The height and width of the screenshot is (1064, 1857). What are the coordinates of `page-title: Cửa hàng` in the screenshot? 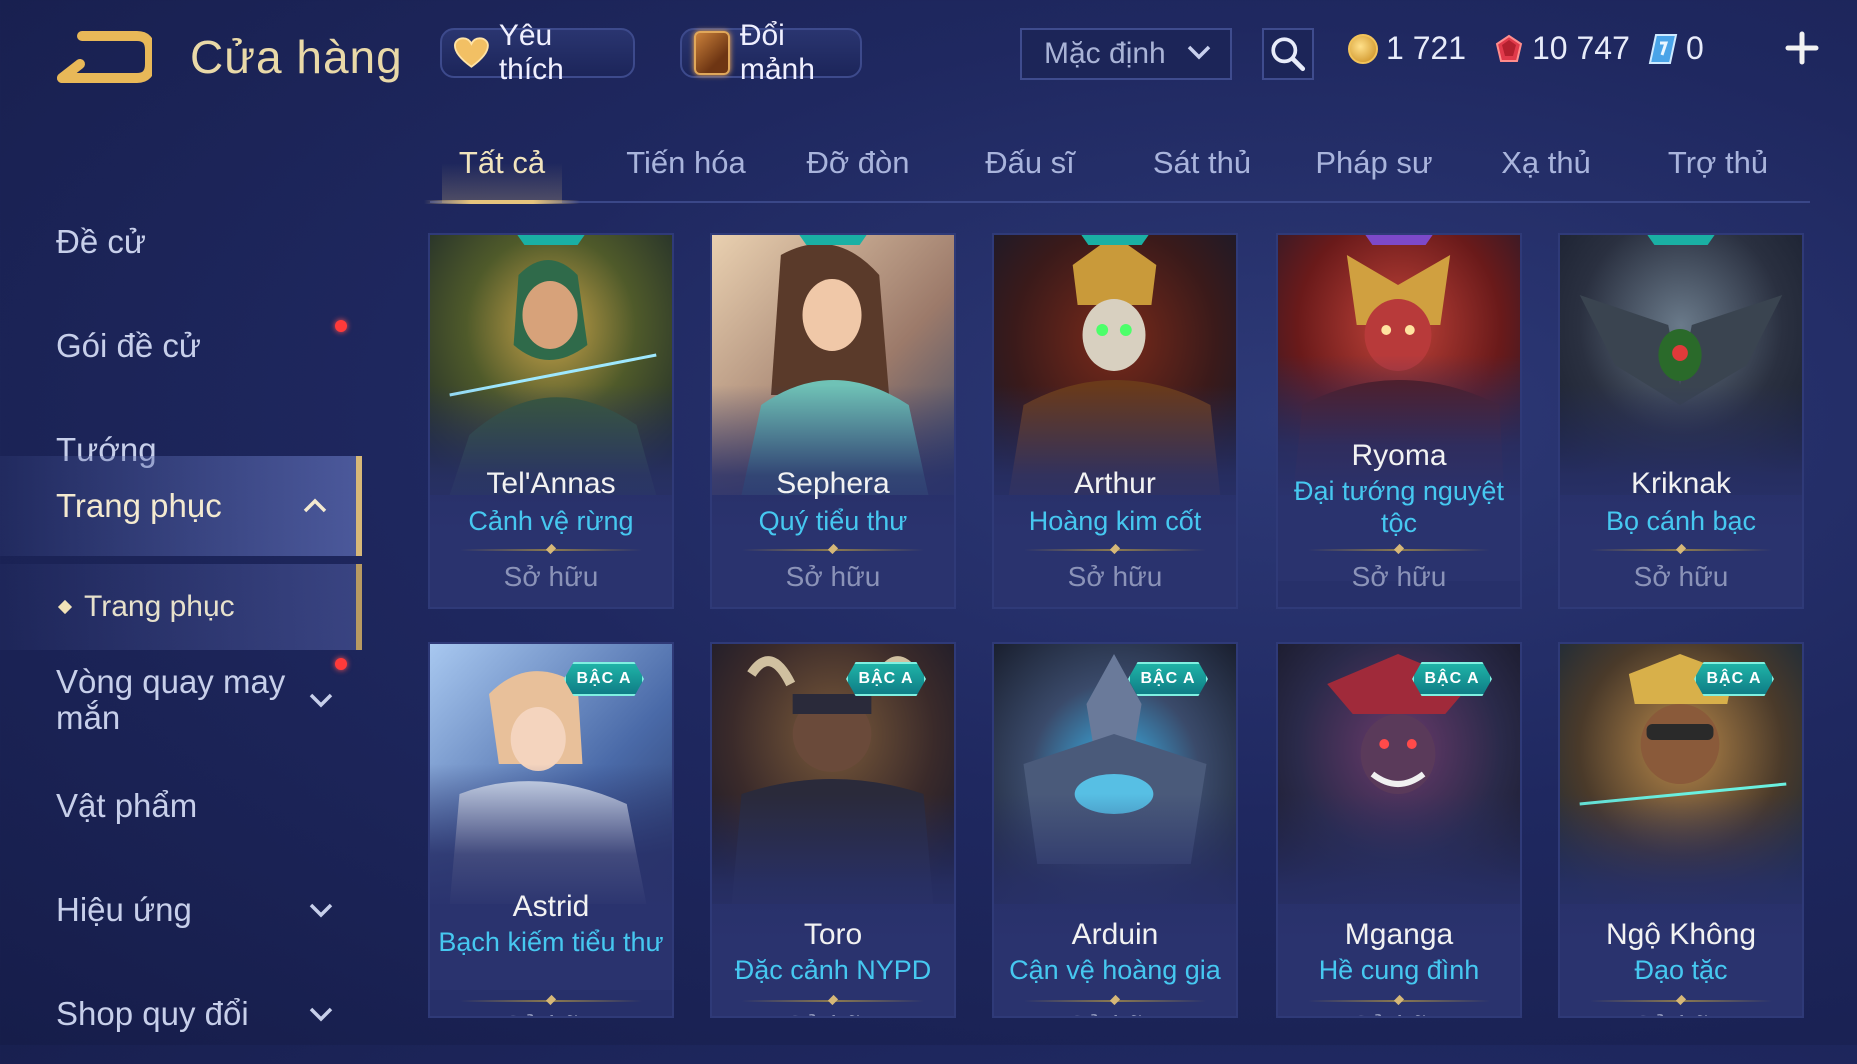 It's located at (296, 57).